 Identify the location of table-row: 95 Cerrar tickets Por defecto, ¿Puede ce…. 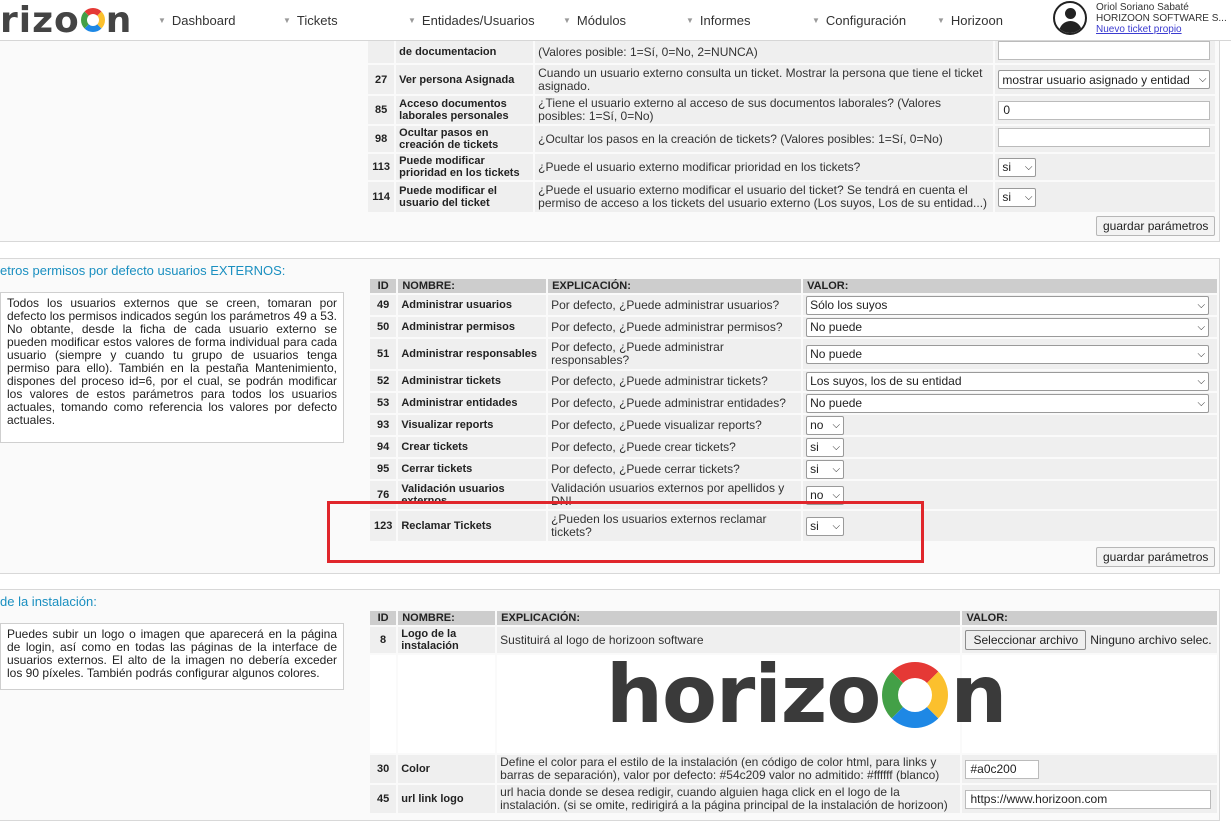
(793, 469).